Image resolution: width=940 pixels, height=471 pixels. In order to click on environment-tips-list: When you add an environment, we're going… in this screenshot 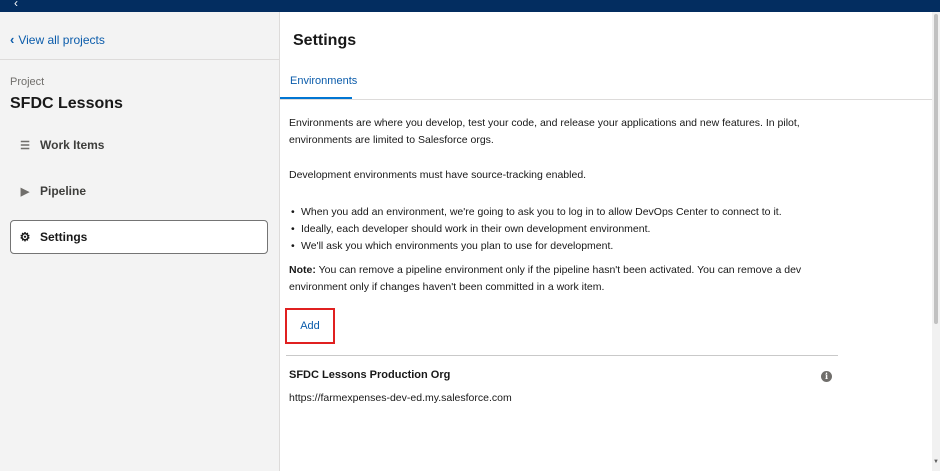, I will do `click(535, 229)`.